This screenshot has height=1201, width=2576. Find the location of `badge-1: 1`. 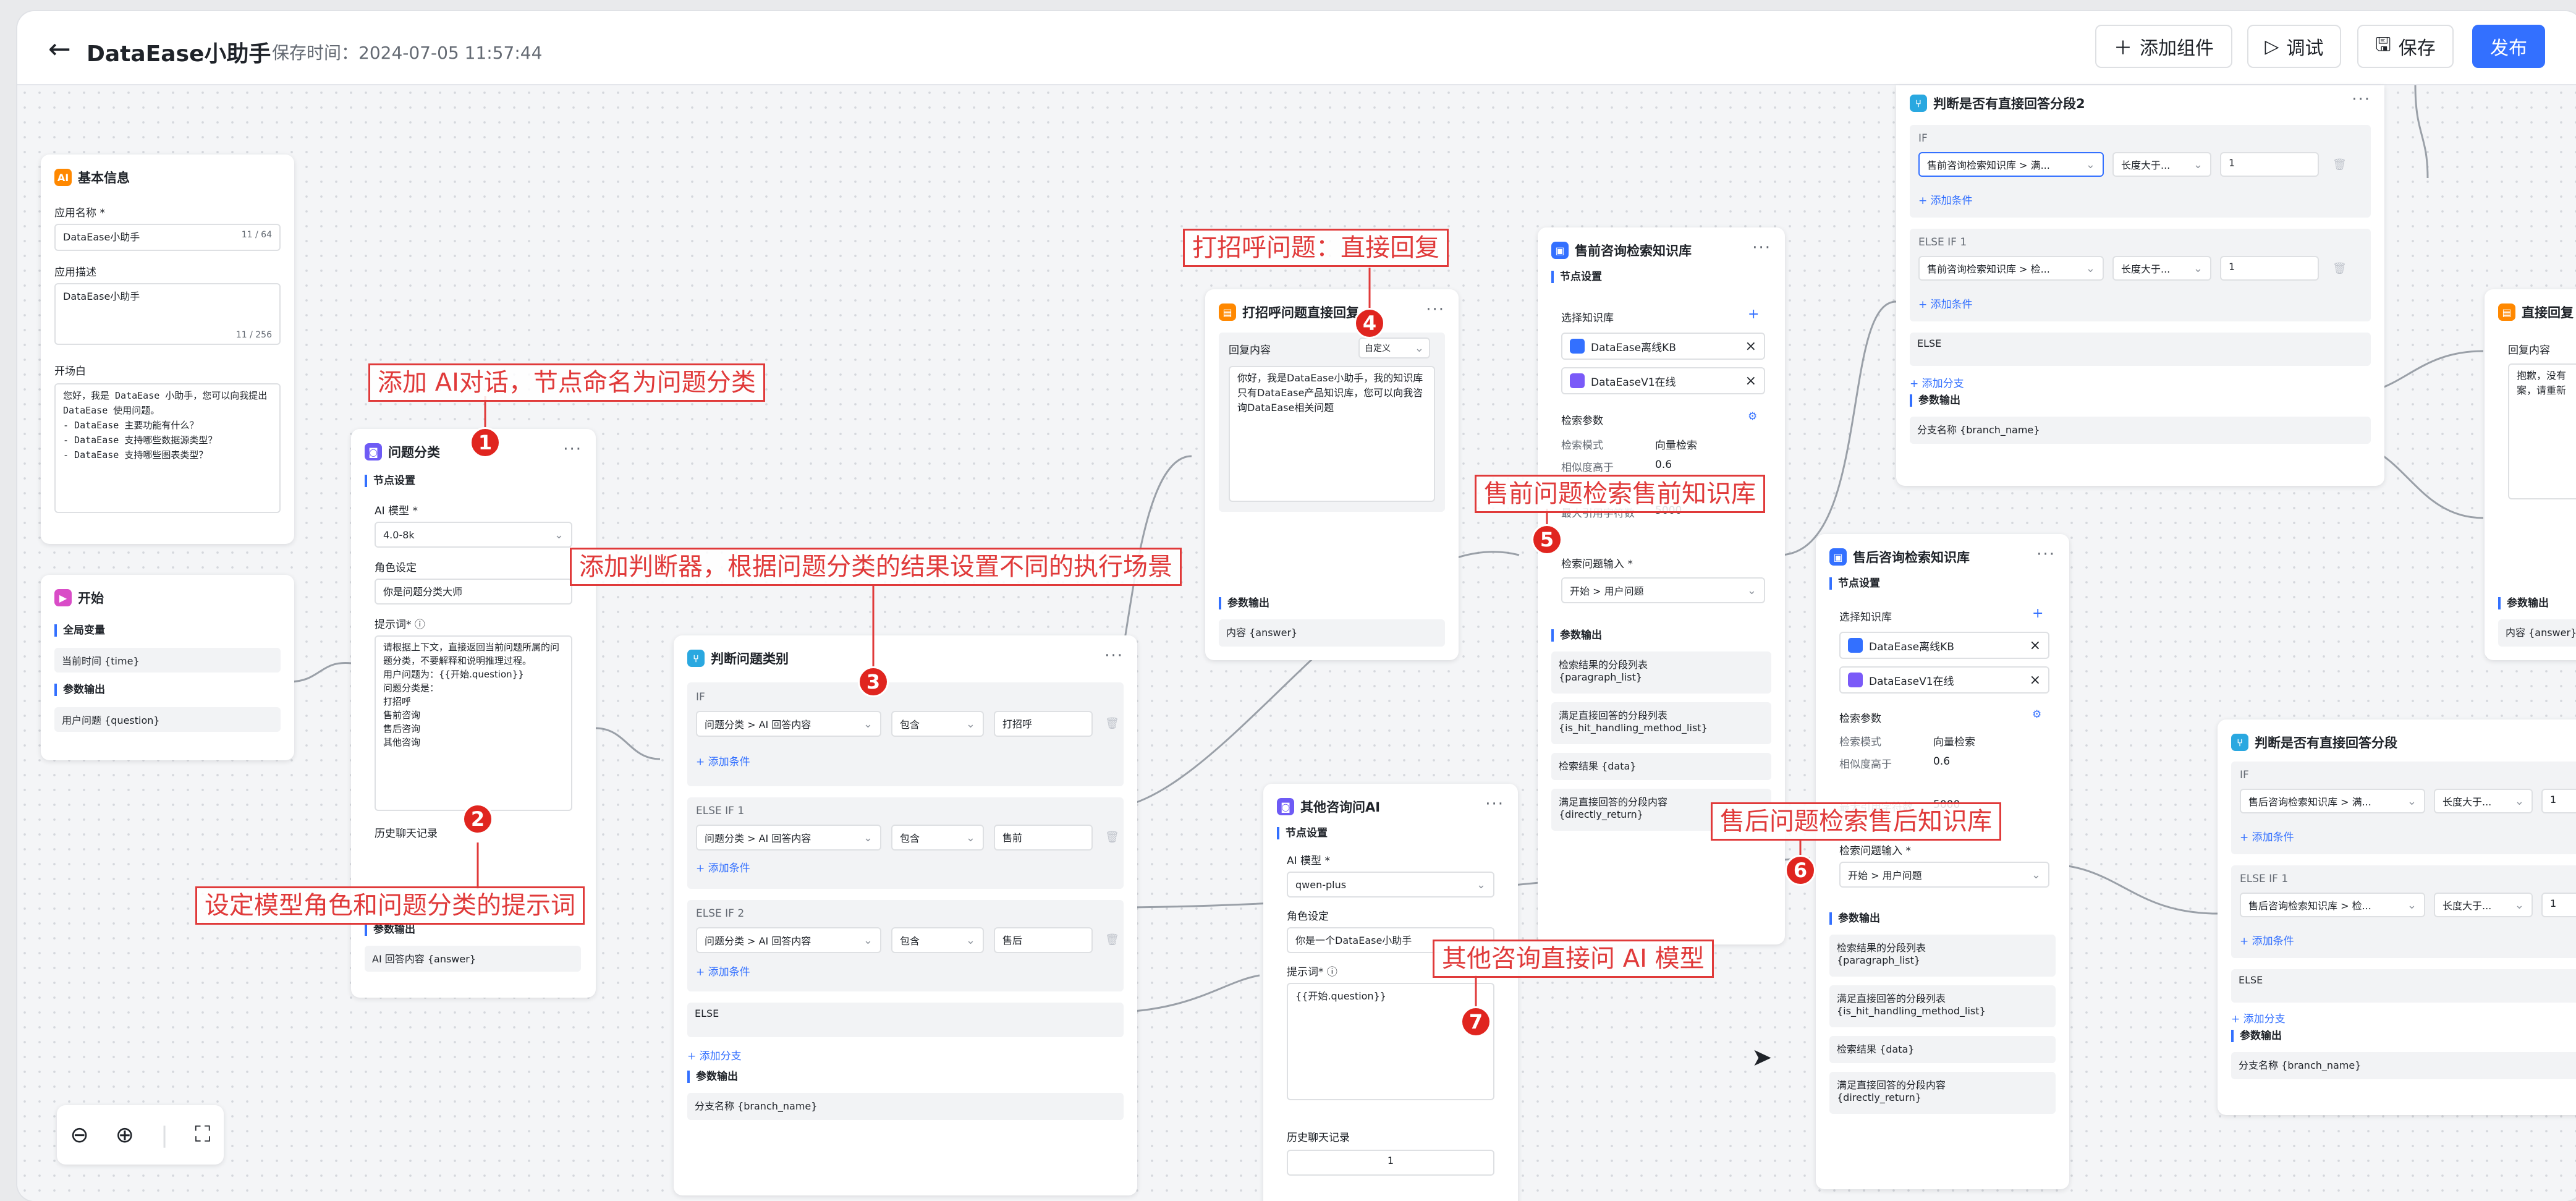

badge-1: 1 is located at coordinates (485, 442).